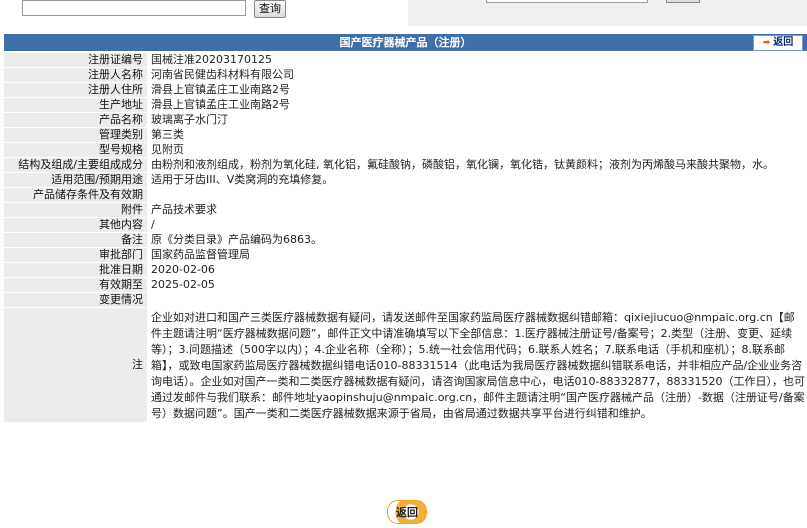 Image resolution: width=807 pixels, height=528 pixels. I want to click on detail-row: 审批部门 国家药品监督管理局, so click(405, 255).